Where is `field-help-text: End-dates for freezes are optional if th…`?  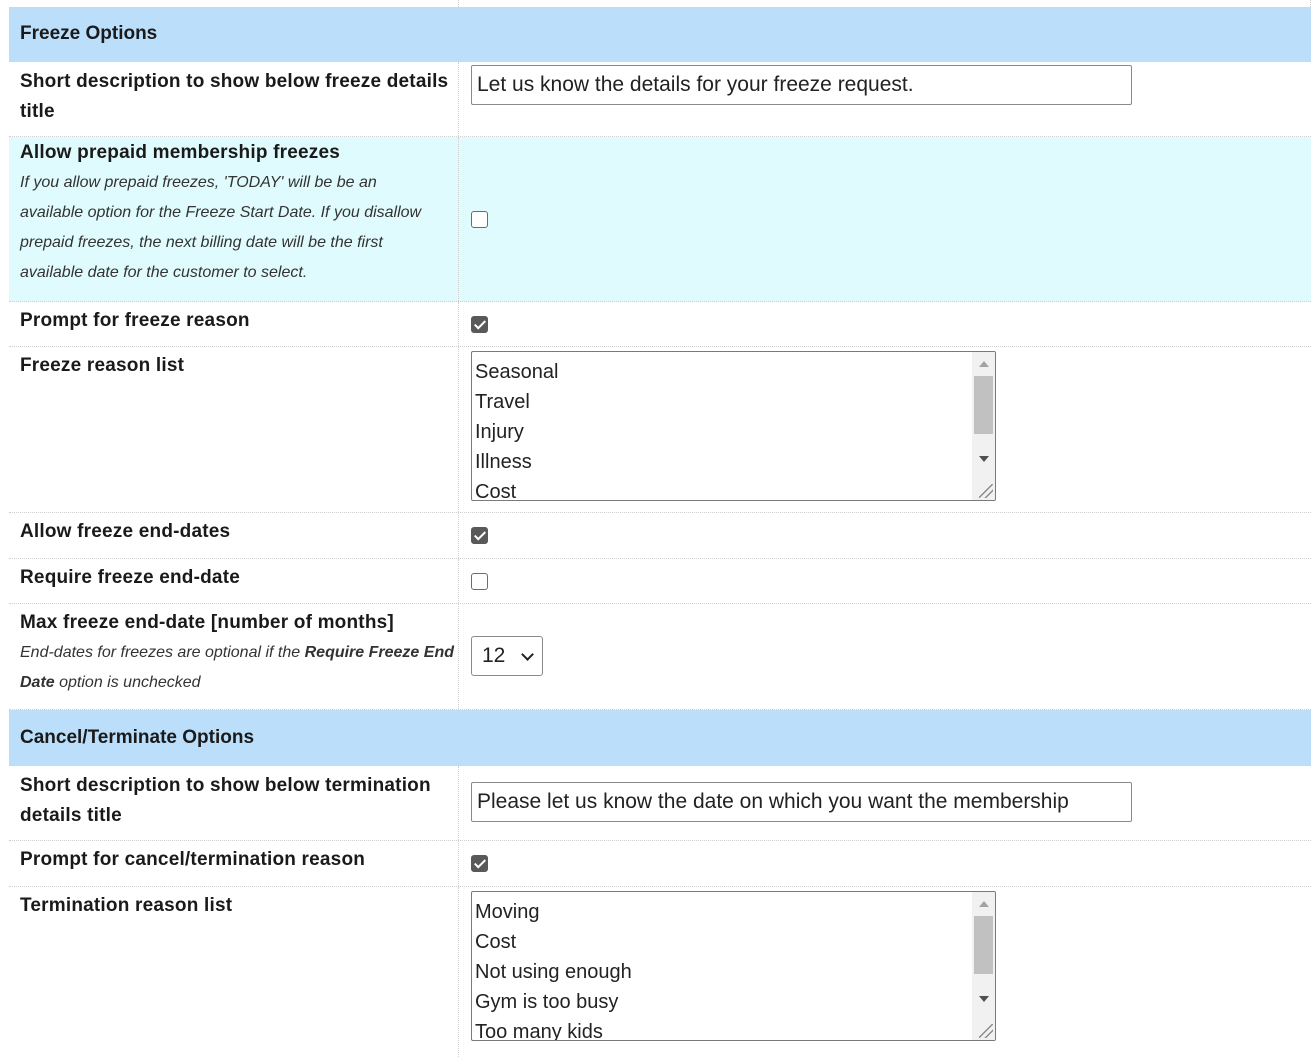 field-help-text: End-dates for freezes are optional if th… is located at coordinates (237, 667).